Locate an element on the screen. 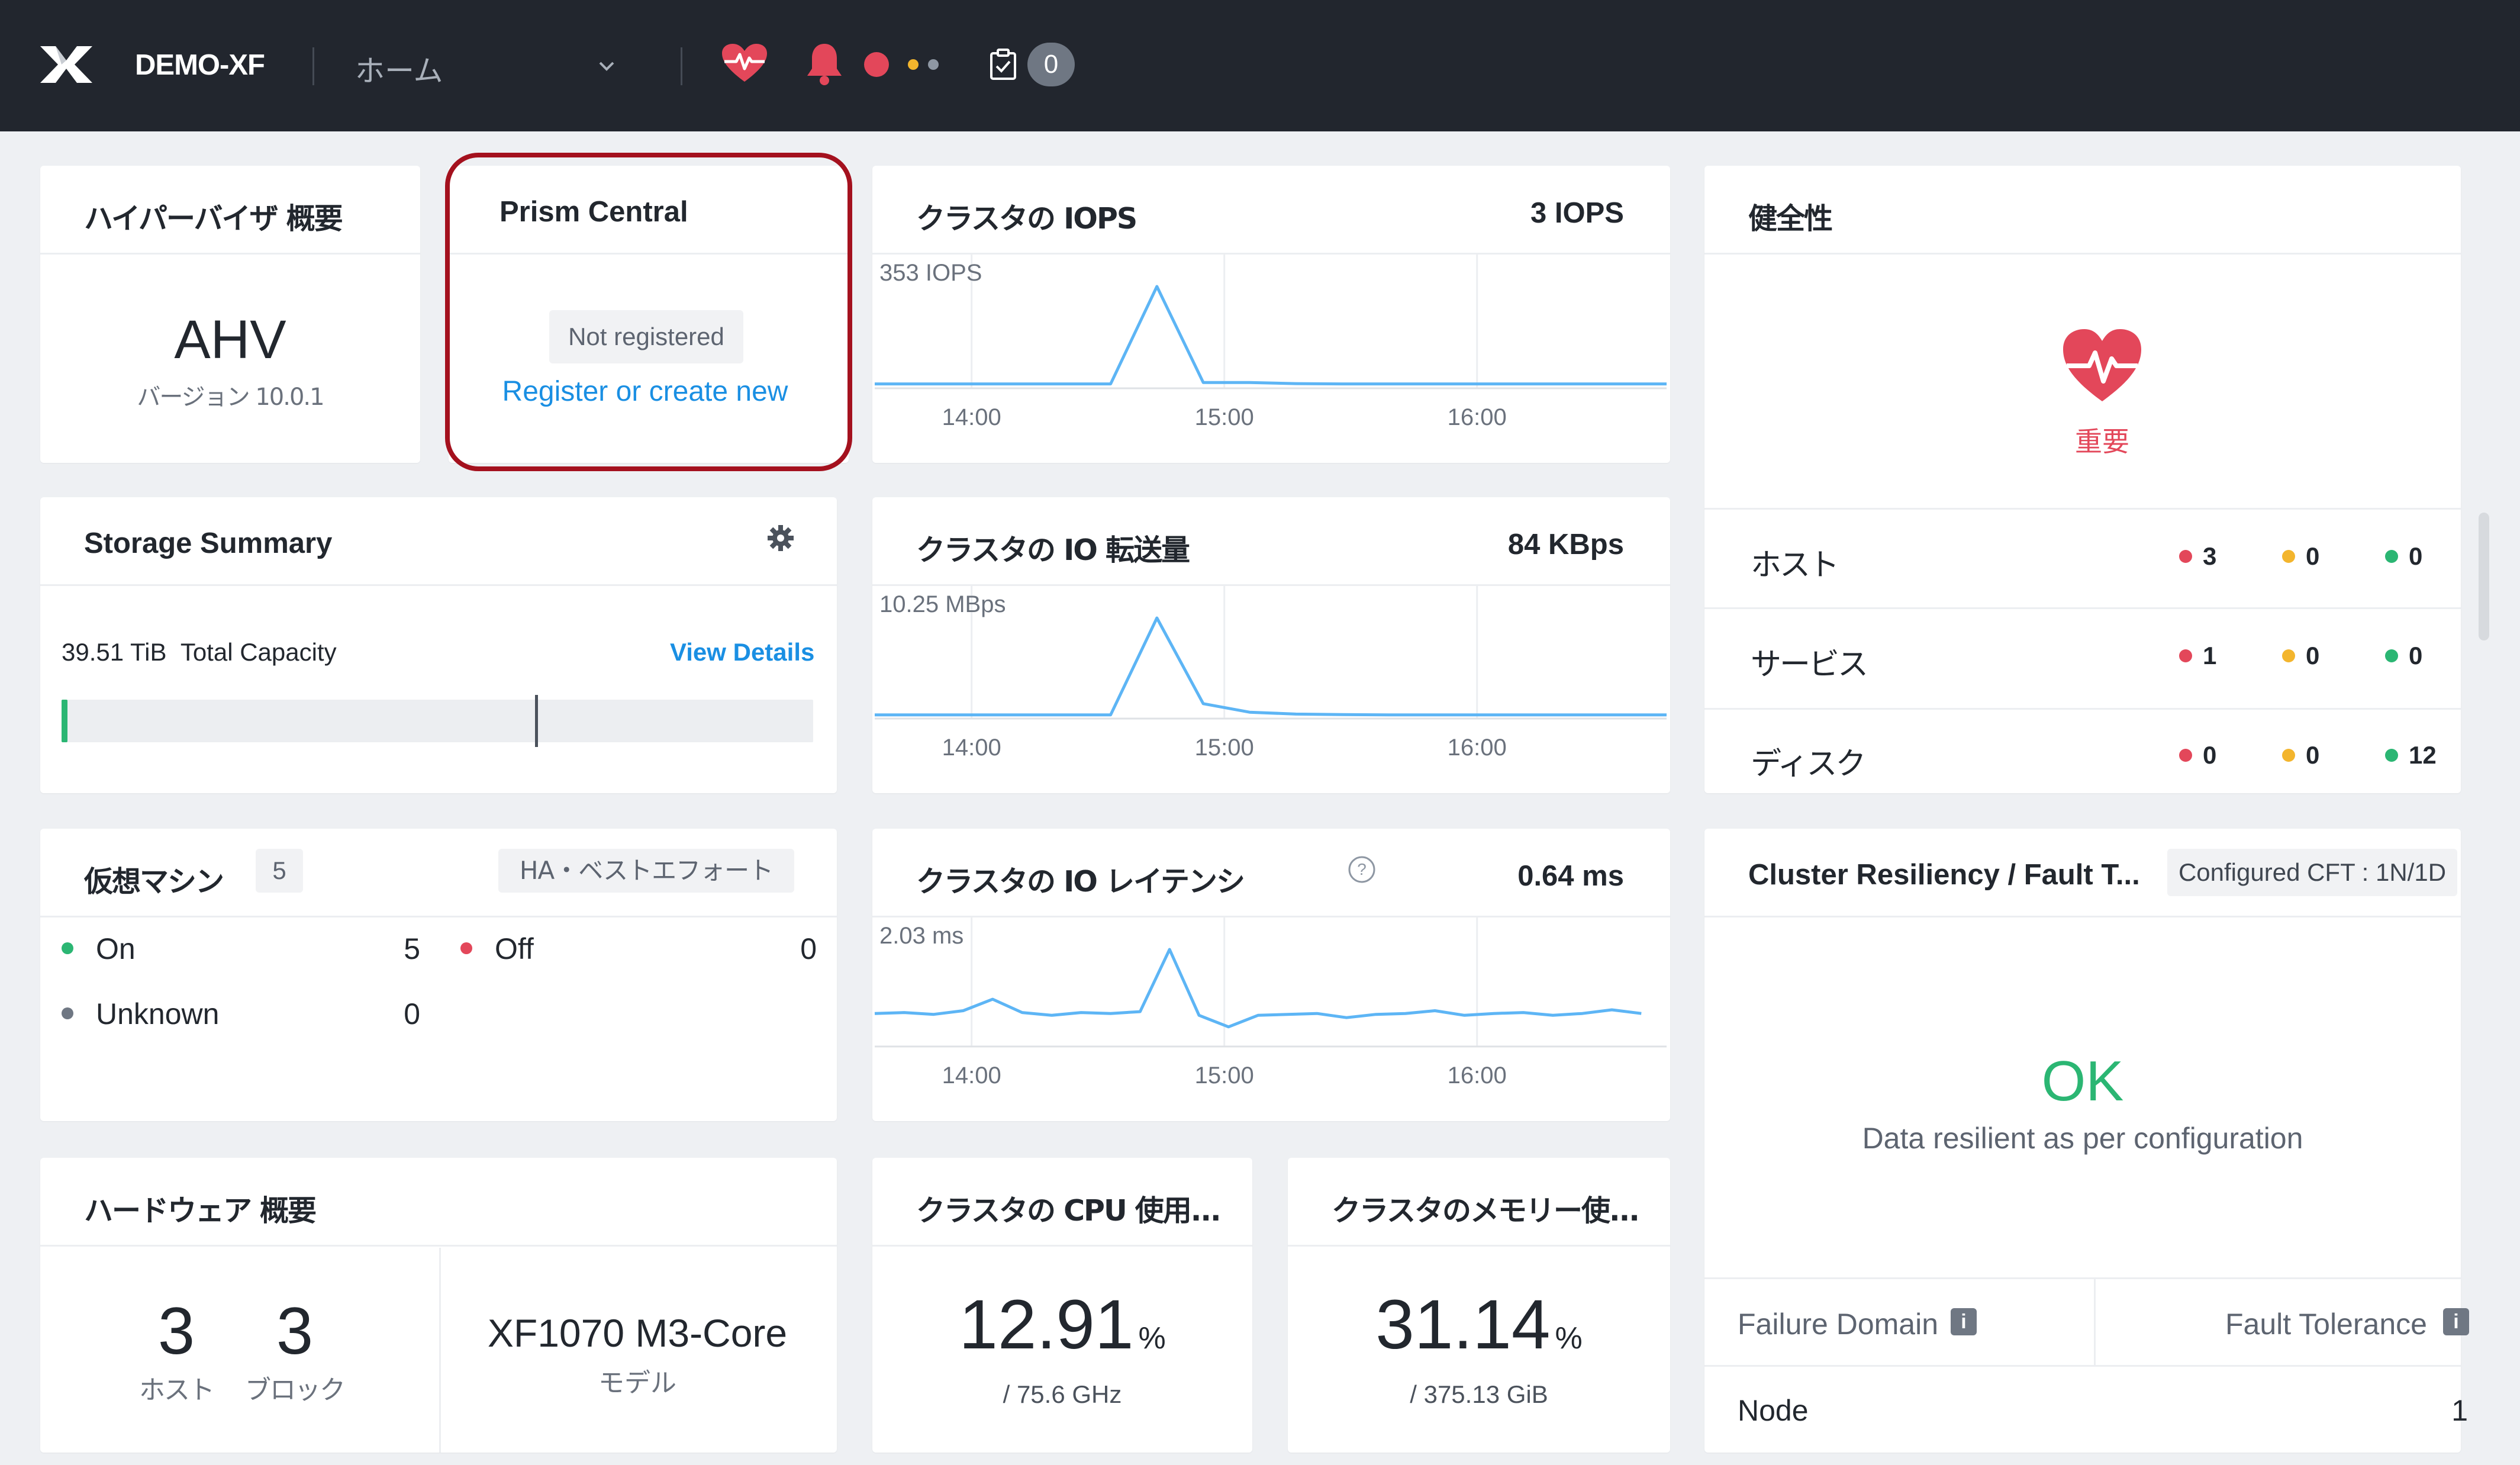  health-card: 健全性 is located at coordinates (2082, 480).